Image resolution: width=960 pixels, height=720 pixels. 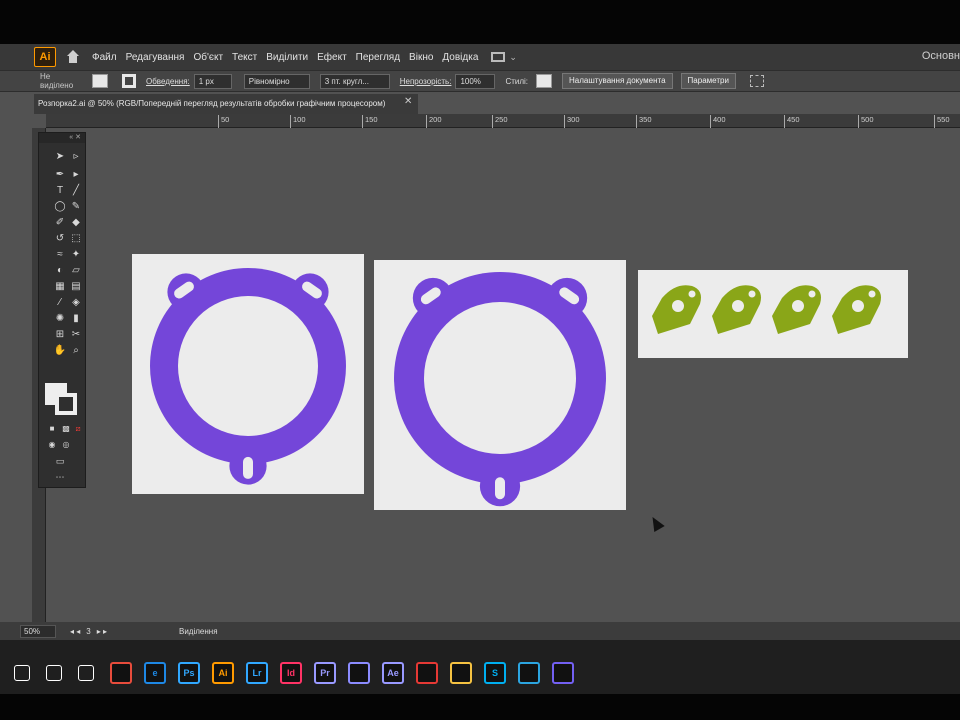 What do you see at coordinates (617, 81) in the screenshot?
I see `document-setup-button: Налаштування документа` at bounding box center [617, 81].